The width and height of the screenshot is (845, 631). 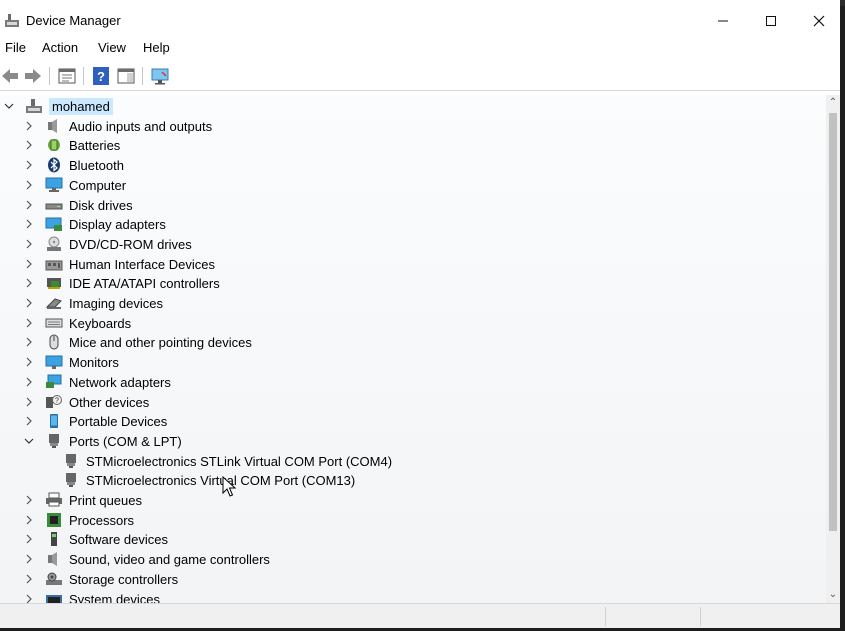 I want to click on scroll-up-arrow-icon: ⌃, so click(x=833, y=103).